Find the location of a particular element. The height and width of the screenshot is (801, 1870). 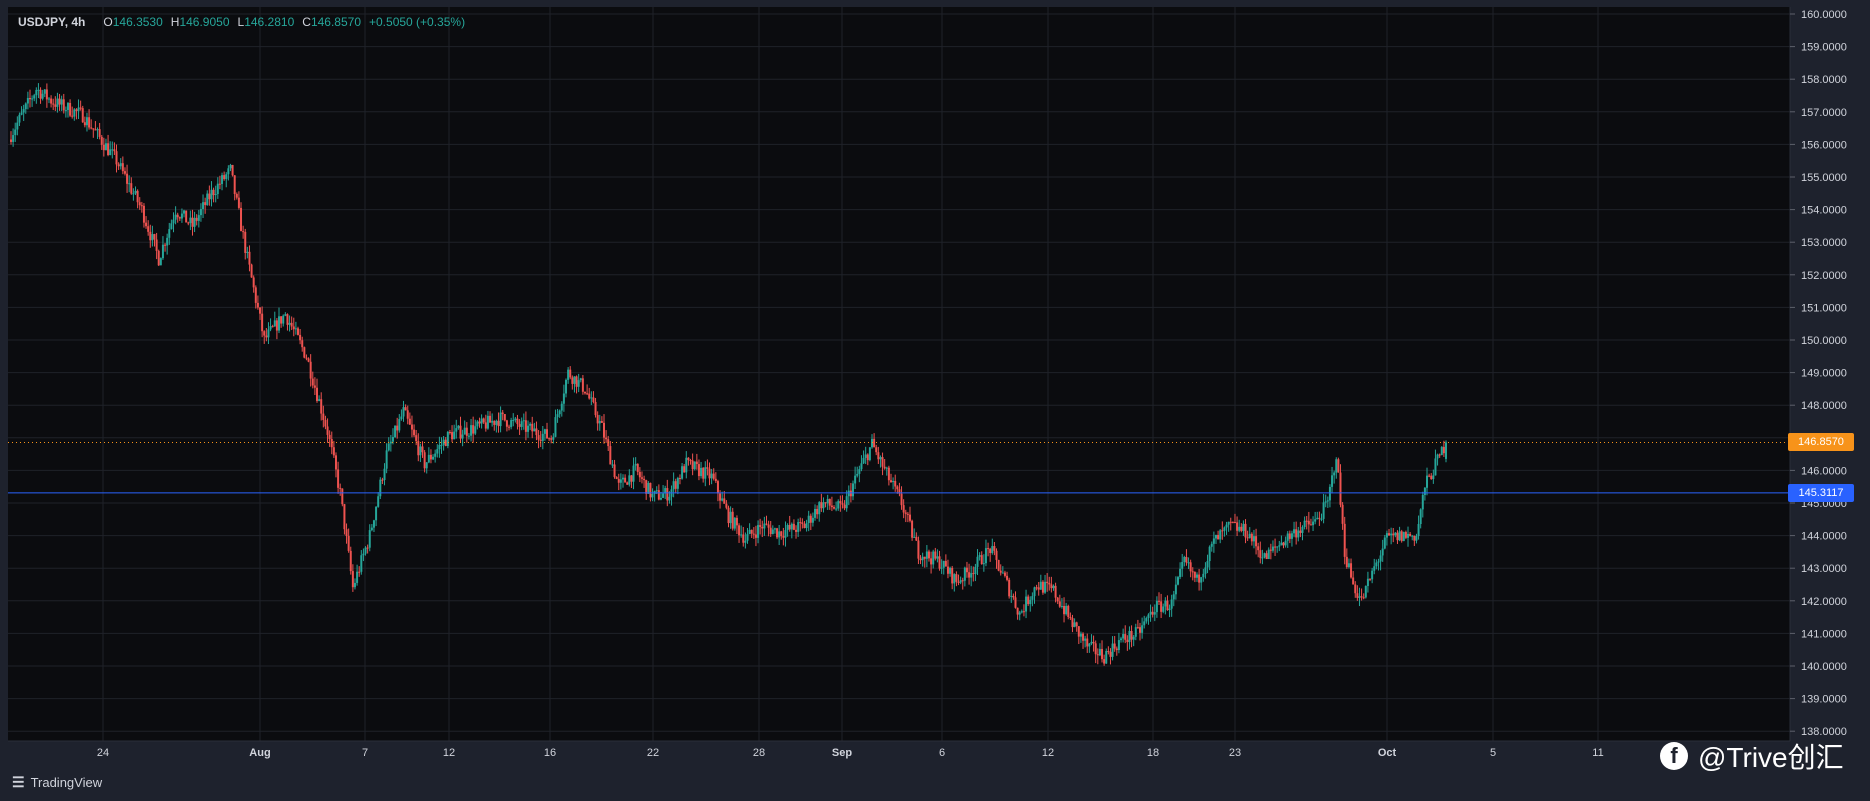

tradingview-brand: ☰ TradingView is located at coordinates (57, 782).